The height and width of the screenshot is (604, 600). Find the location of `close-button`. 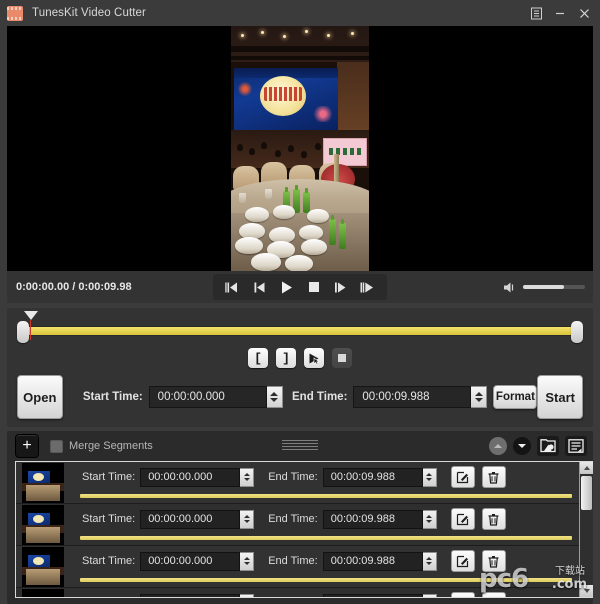

close-button is located at coordinates (584, 13).